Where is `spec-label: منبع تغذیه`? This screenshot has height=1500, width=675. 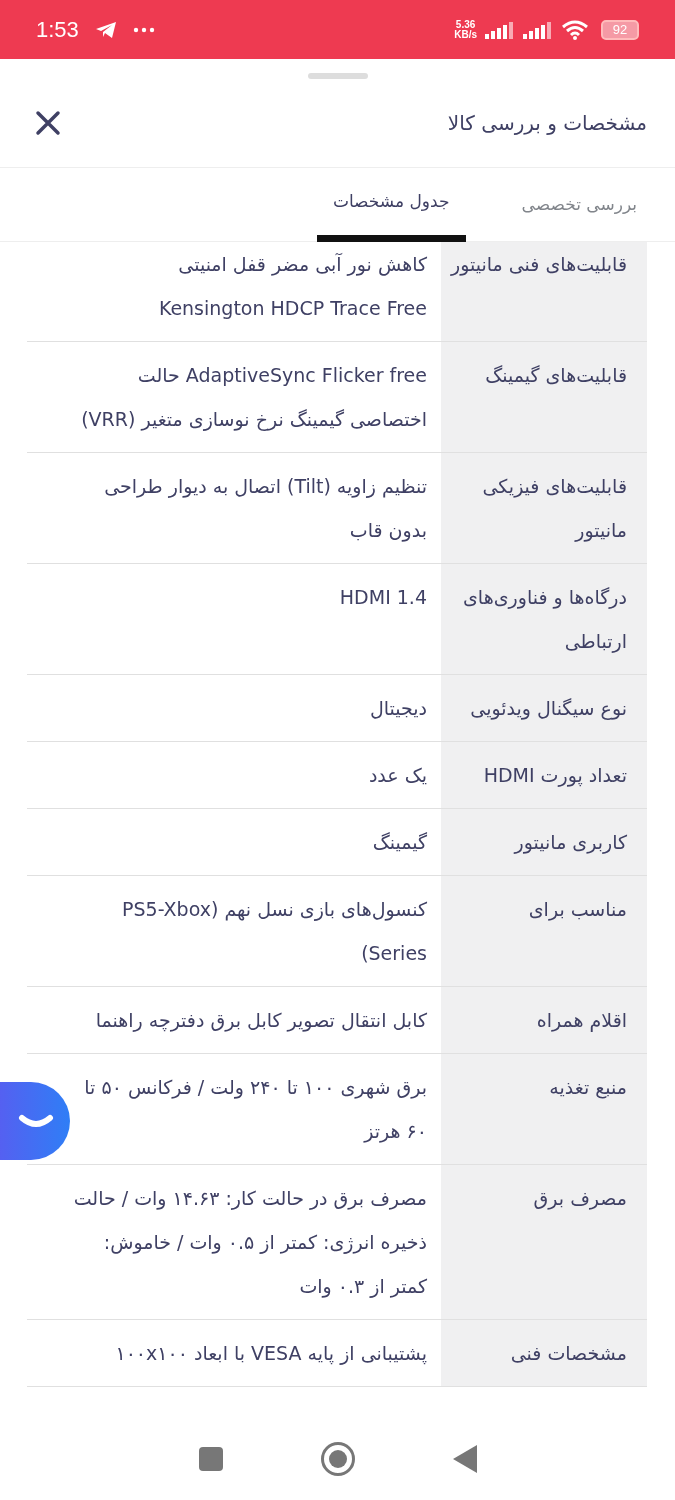 spec-label: منبع تغذیه is located at coordinates (544, 1109).